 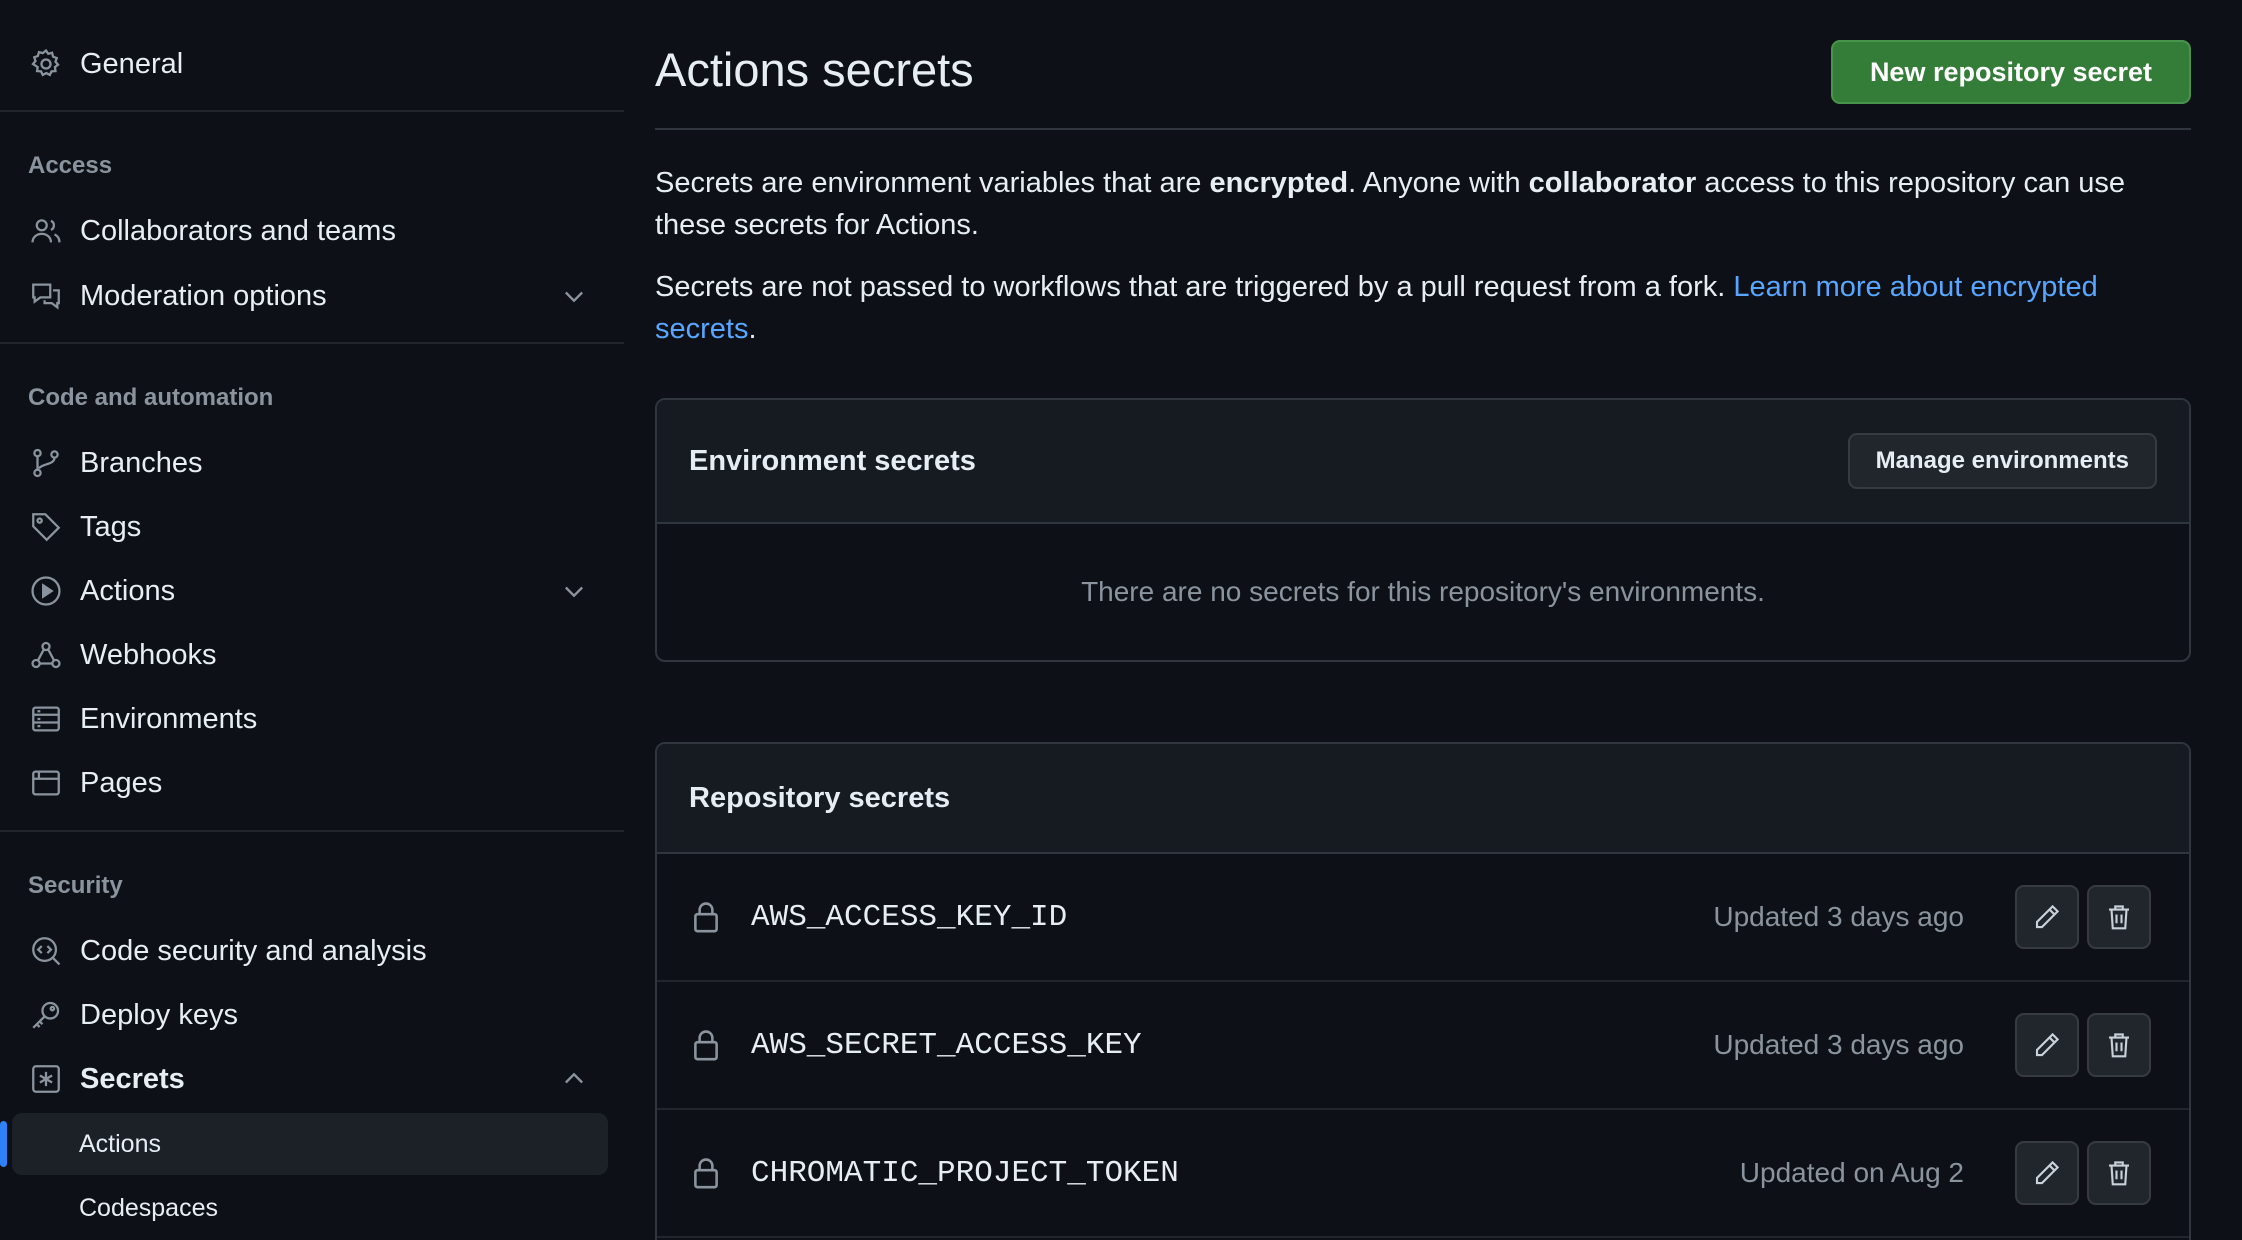 I want to click on section-label-code-automation: Code and automation, so click(x=151, y=397).